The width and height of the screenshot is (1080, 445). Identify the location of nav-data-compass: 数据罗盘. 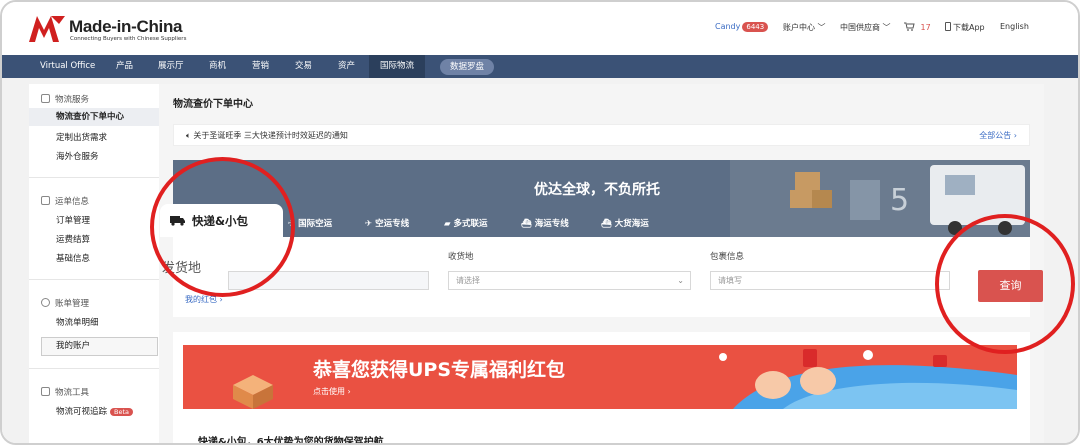
(467, 67).